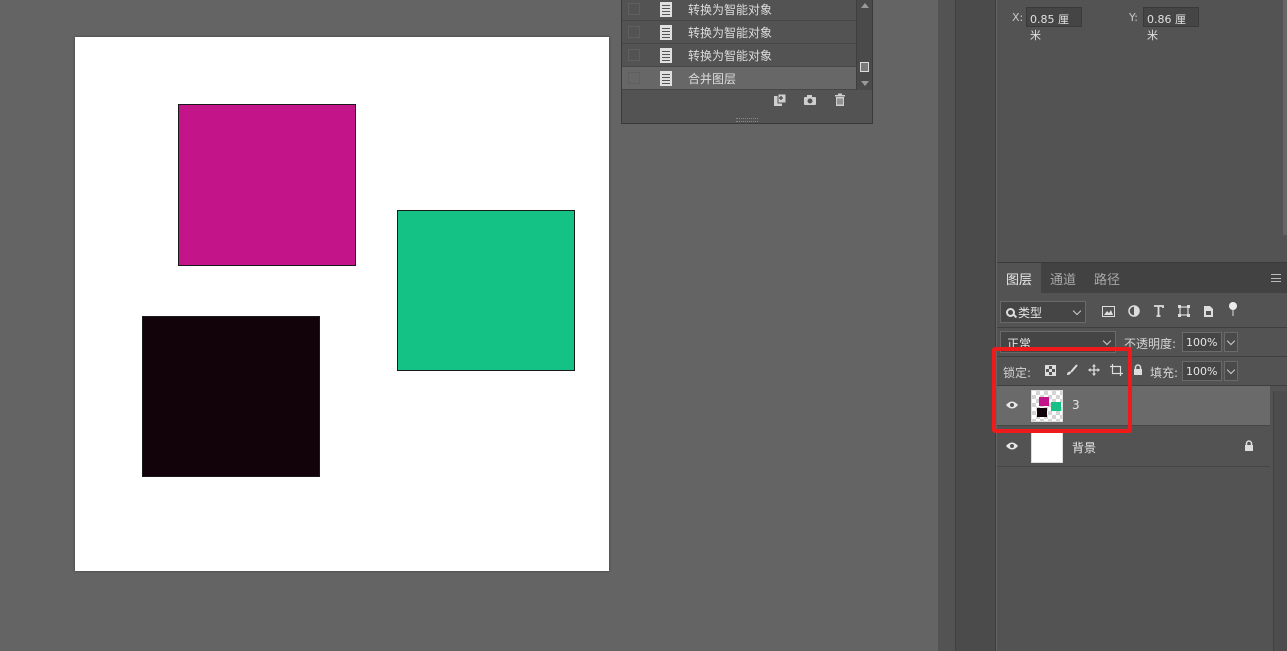 The height and width of the screenshot is (651, 1287). What do you see at coordinates (1249, 446) in the screenshot?
I see `lock-icon` at bounding box center [1249, 446].